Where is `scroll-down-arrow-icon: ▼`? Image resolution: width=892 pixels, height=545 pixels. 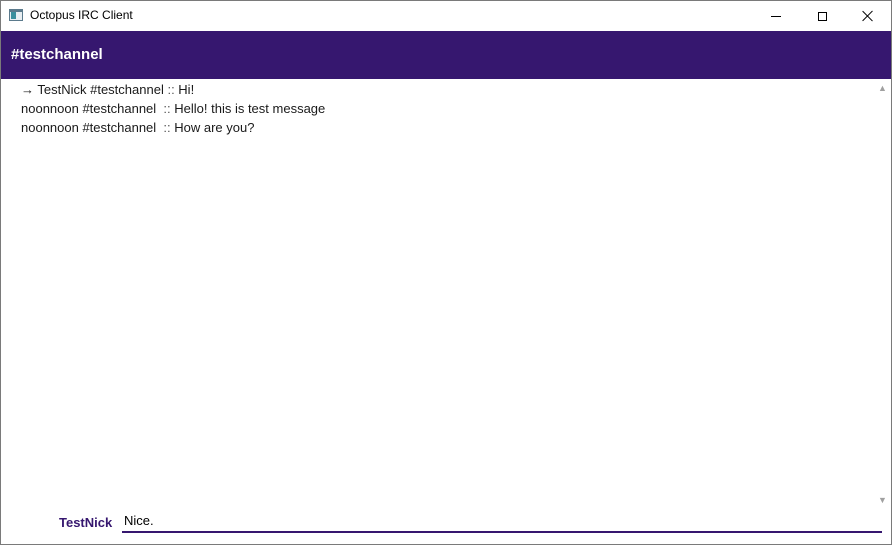
scroll-down-arrow-icon: ▼ is located at coordinates (882, 499).